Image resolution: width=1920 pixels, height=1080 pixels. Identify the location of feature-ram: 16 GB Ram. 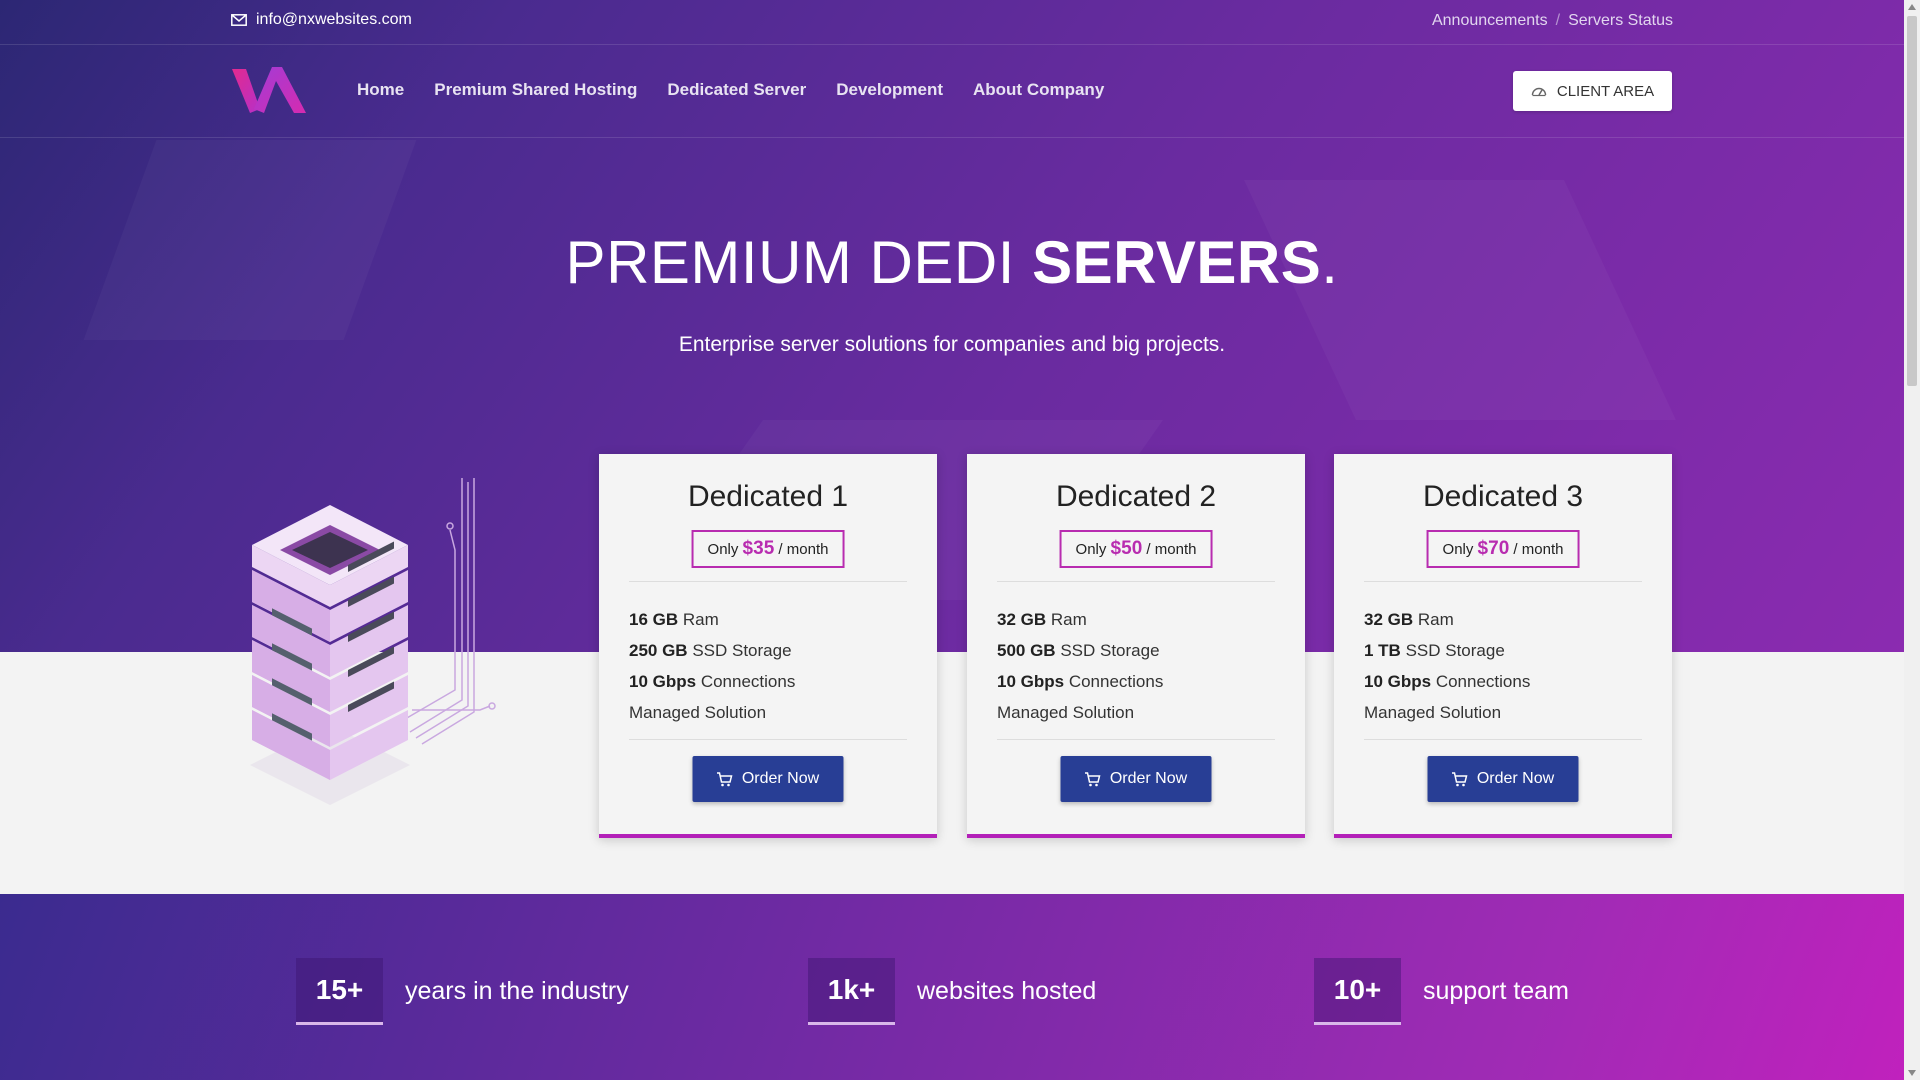
(674, 619).